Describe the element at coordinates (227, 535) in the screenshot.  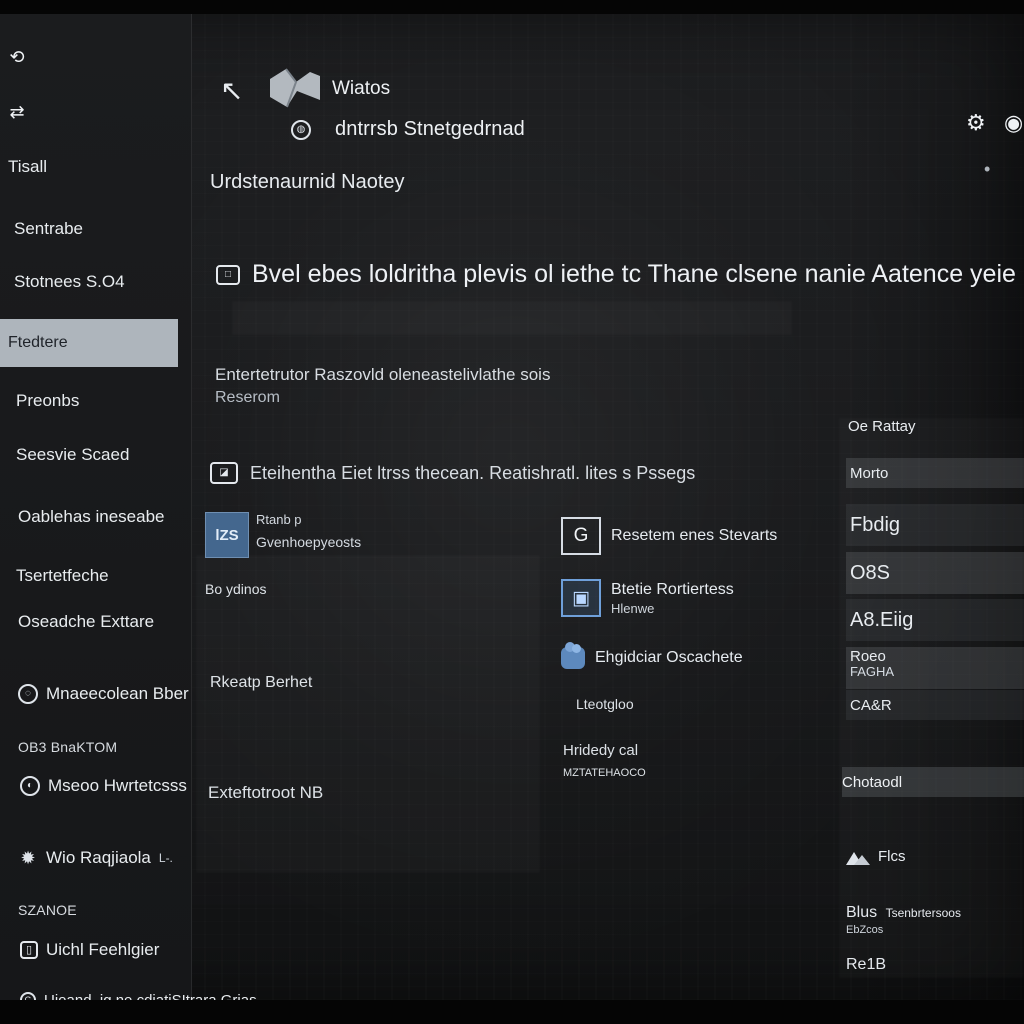
I see `card-app-icon: lZS` at that location.